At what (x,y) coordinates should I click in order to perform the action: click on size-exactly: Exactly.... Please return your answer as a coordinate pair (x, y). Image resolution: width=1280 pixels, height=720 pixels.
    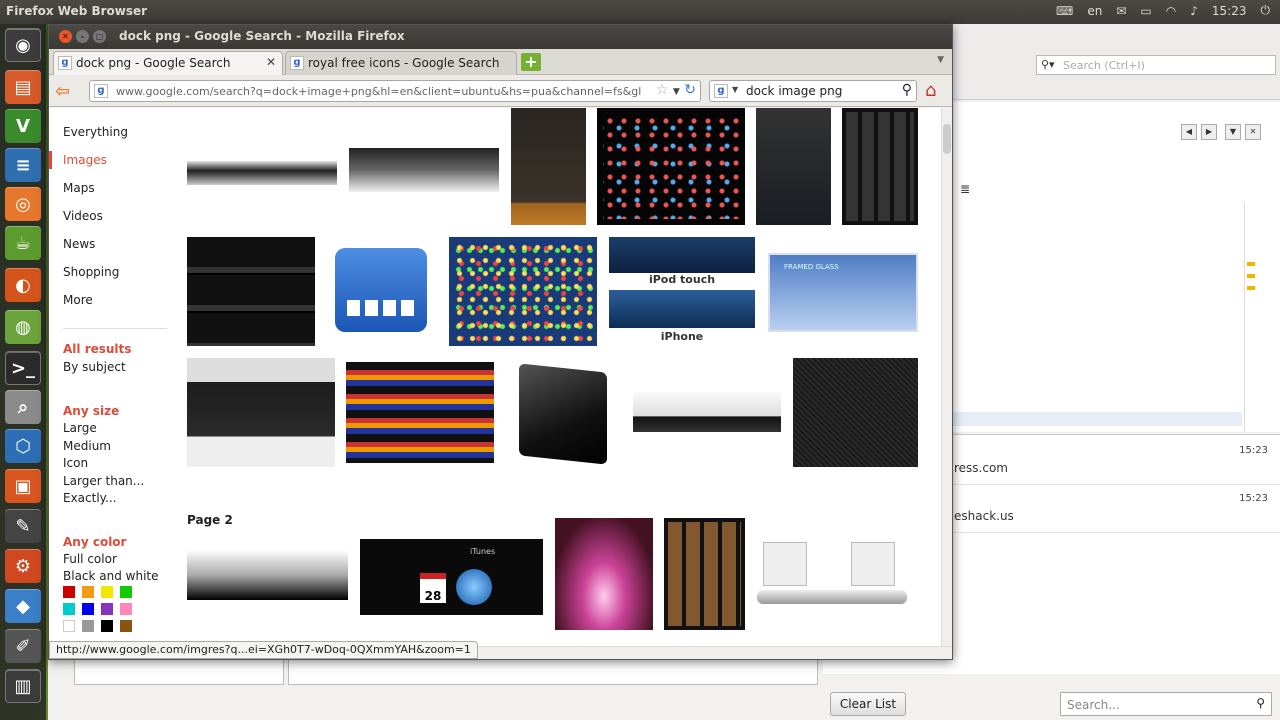
    Looking at the image, I should click on (90, 498).